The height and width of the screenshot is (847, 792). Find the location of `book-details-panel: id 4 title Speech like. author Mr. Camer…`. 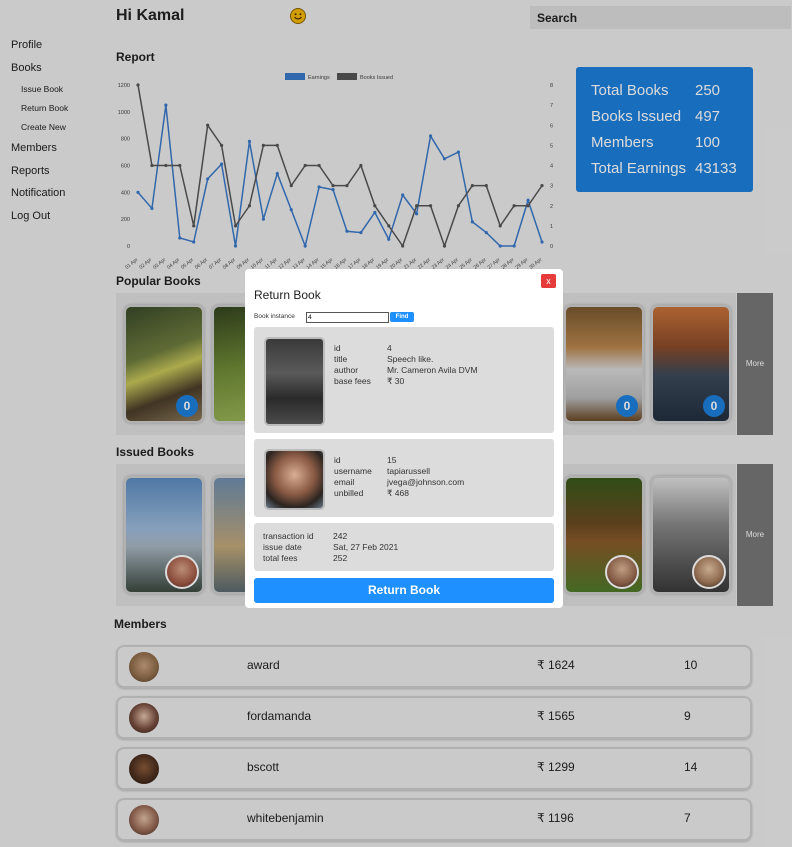

book-details-panel: id 4 title Speech like. author Mr. Camer… is located at coordinates (404, 380).